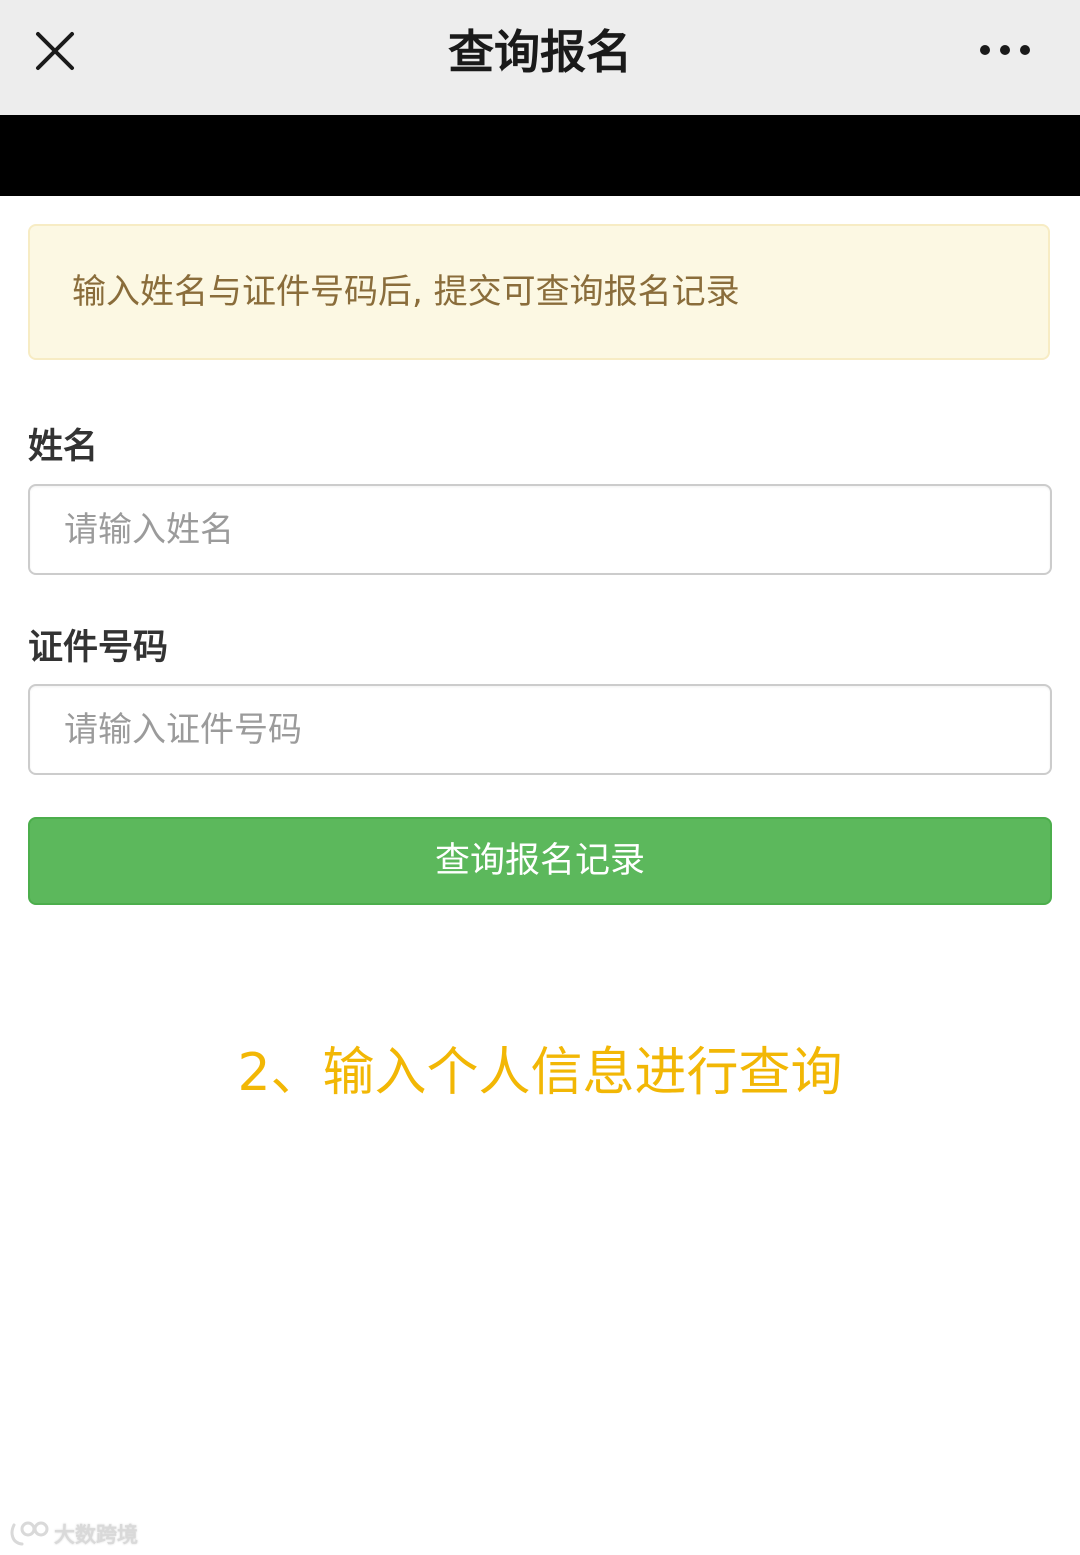 This screenshot has width=1080, height=1555. What do you see at coordinates (406, 292) in the screenshot?
I see `notice-text: 输入姓名与证件号码后, 提交可查询报名记录` at bounding box center [406, 292].